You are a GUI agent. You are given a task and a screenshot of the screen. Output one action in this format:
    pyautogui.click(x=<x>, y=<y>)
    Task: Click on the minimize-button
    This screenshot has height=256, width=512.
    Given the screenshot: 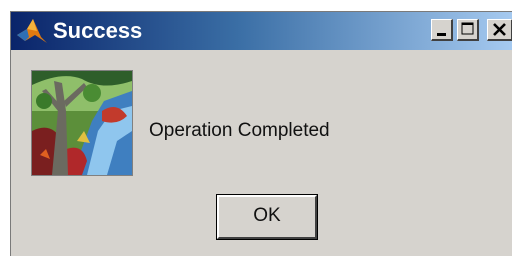 What is the action you would take?
    pyautogui.click(x=442, y=30)
    